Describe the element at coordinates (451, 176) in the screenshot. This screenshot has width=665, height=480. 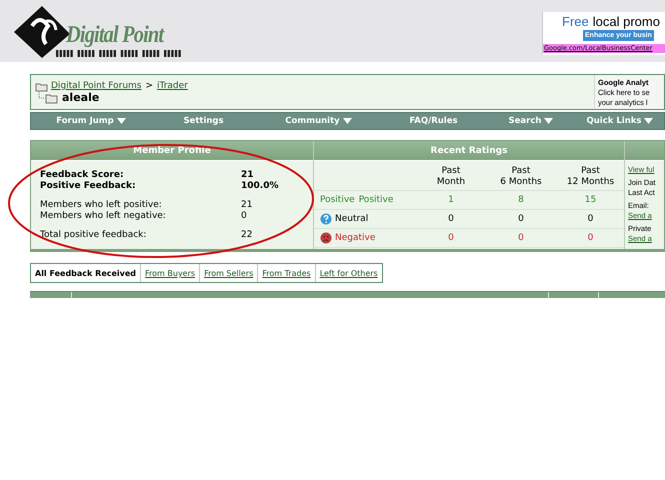
I see `column-header: Past Month` at that location.